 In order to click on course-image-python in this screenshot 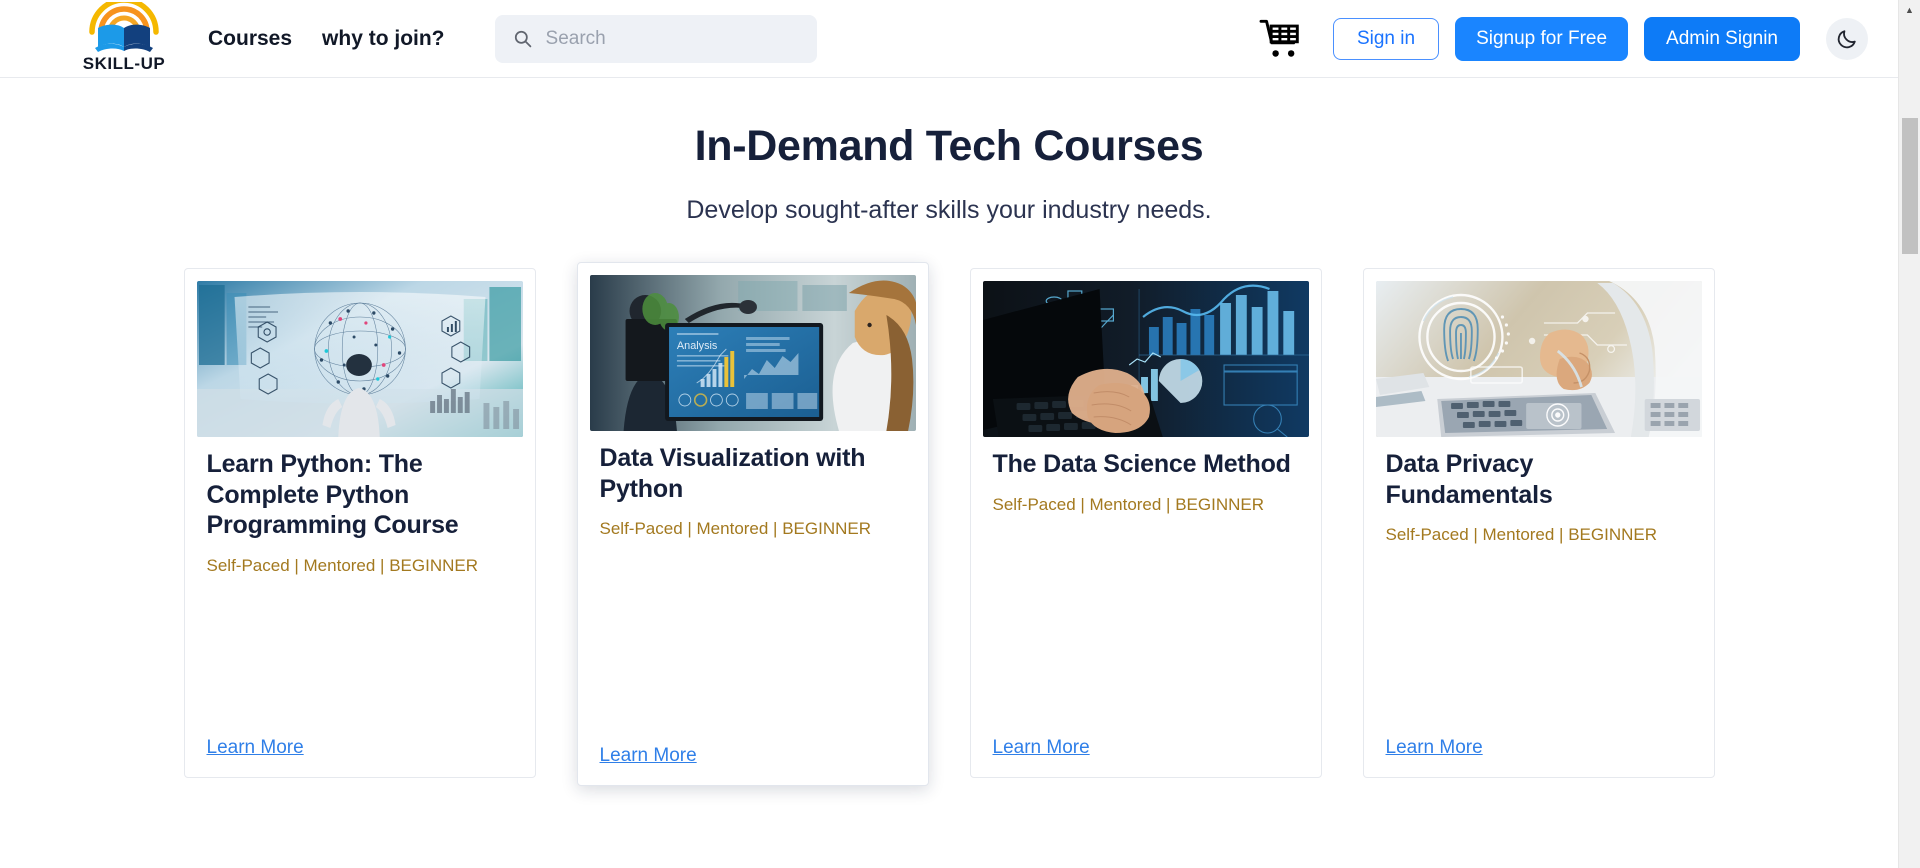, I will do `click(359, 359)`.